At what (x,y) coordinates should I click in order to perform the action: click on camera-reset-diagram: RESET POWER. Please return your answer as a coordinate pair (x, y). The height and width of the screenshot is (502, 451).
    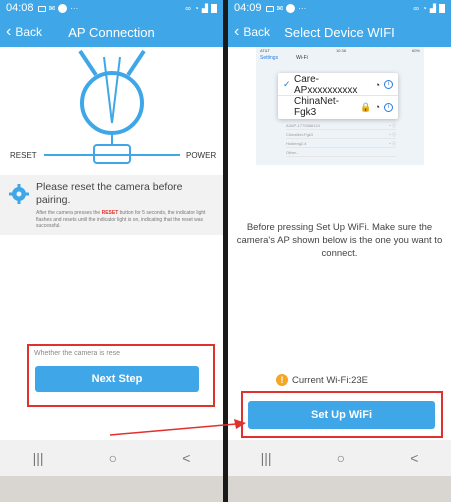
    Looking at the image, I should click on (113, 106).